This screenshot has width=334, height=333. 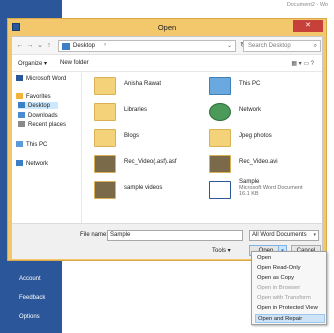 I want to click on title-bar: Open ✕, so click(x=167, y=27).